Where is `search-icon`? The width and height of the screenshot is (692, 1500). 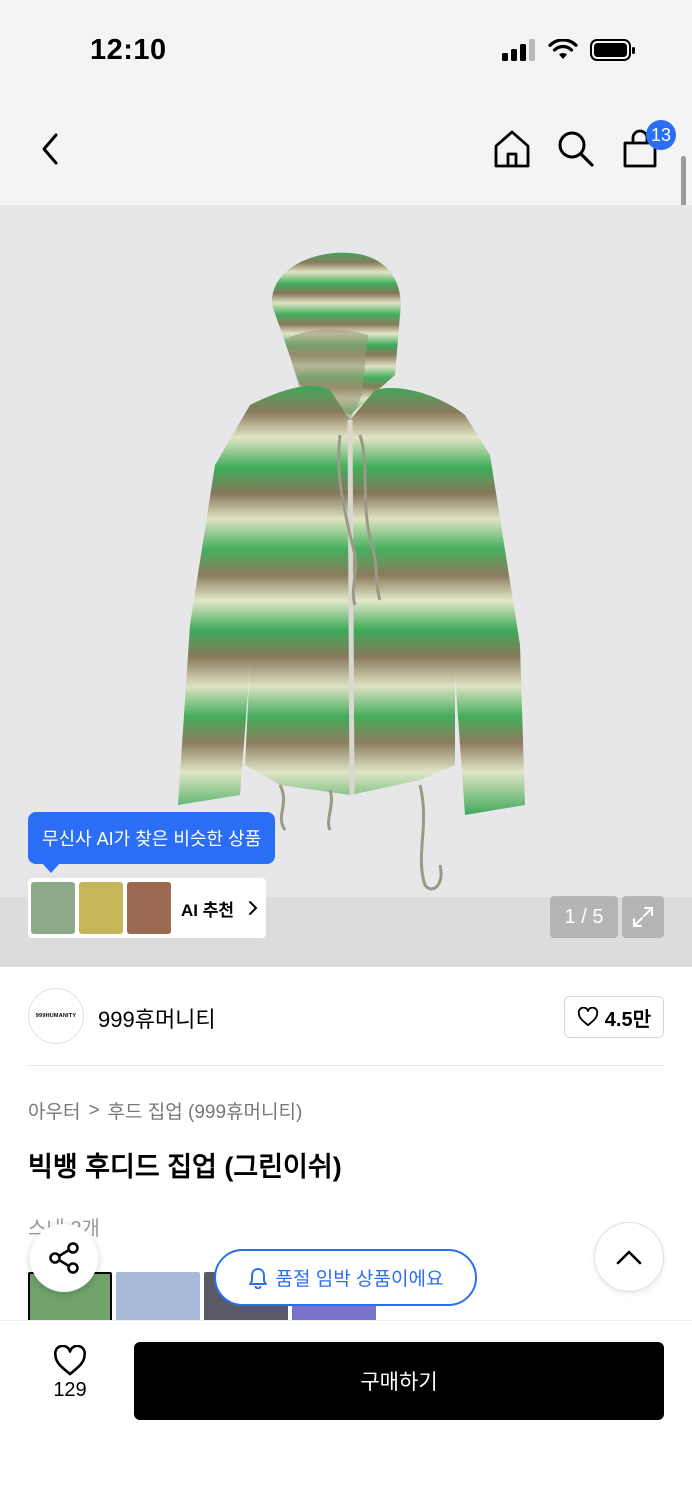 search-icon is located at coordinates (576, 149).